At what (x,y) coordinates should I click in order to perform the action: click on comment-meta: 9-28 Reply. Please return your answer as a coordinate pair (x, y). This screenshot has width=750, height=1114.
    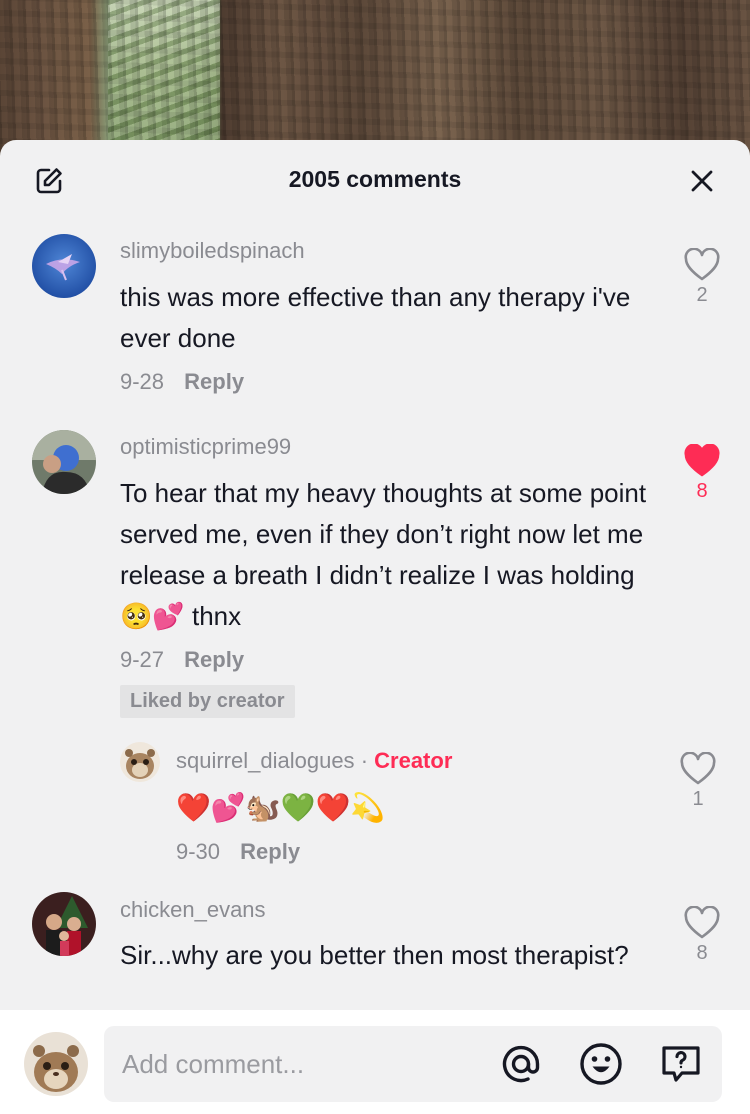
    Looking at the image, I should click on (182, 382).